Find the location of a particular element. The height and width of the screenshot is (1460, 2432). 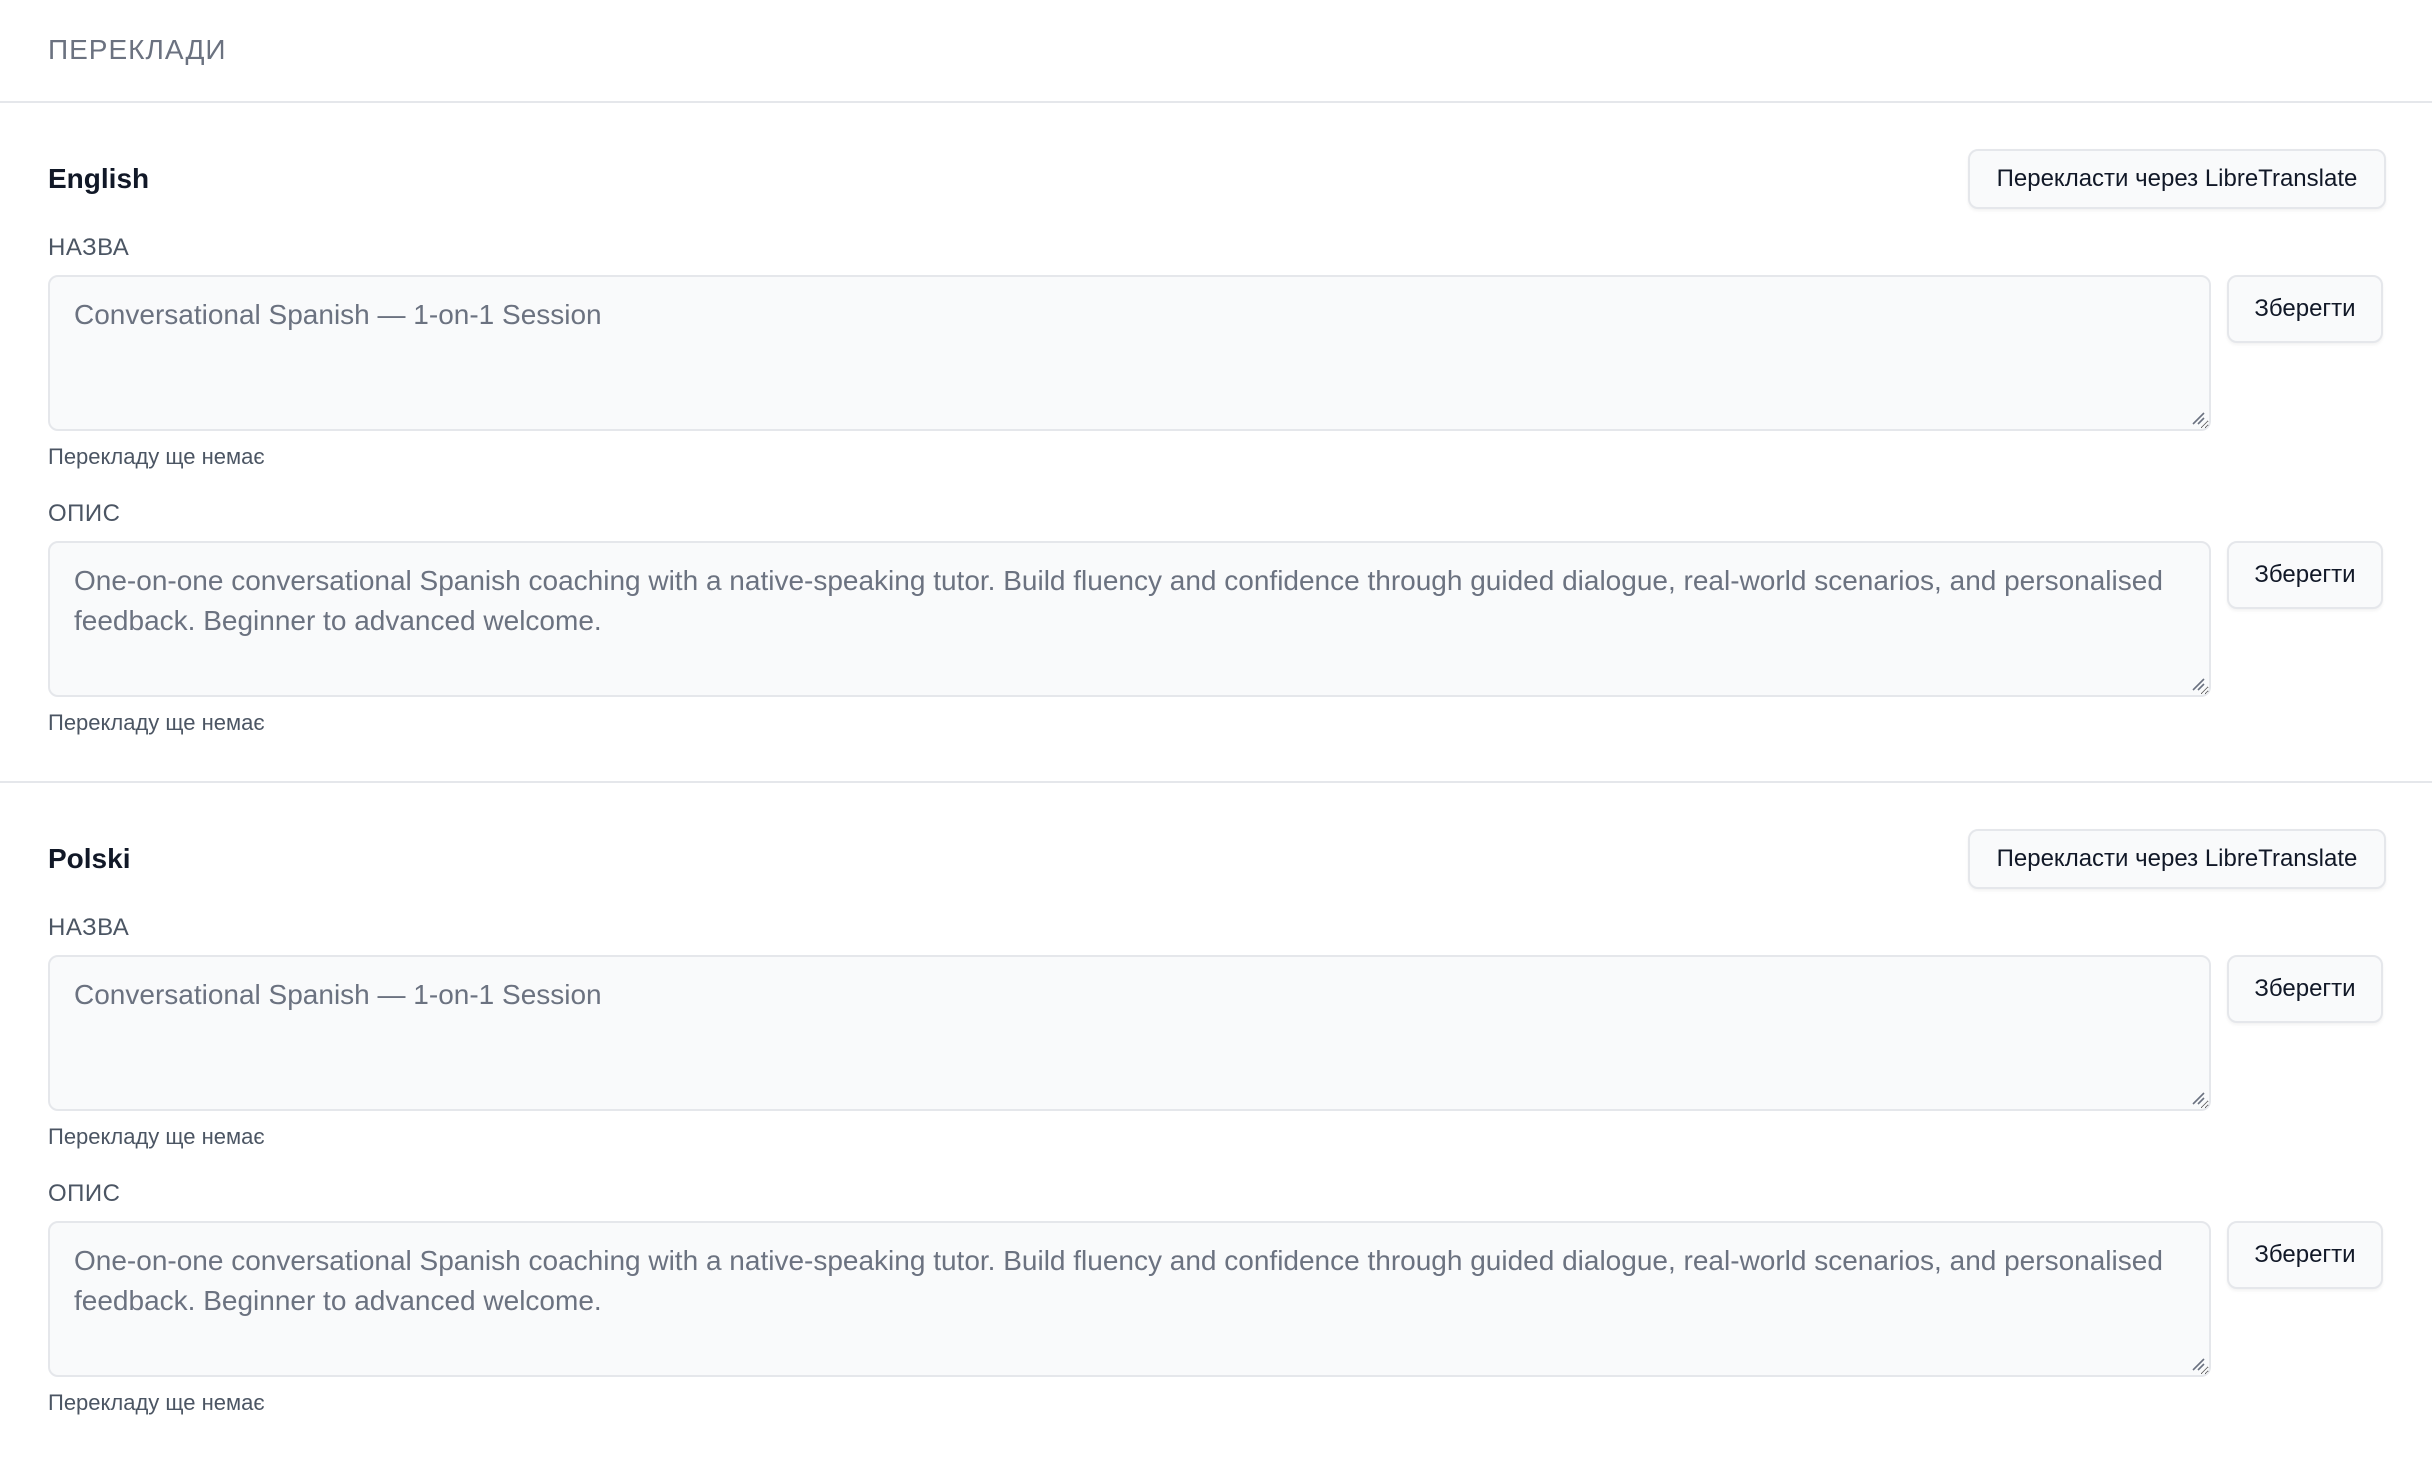

page-header: ПЕРЕКЛАДИ is located at coordinates (1216, 51).